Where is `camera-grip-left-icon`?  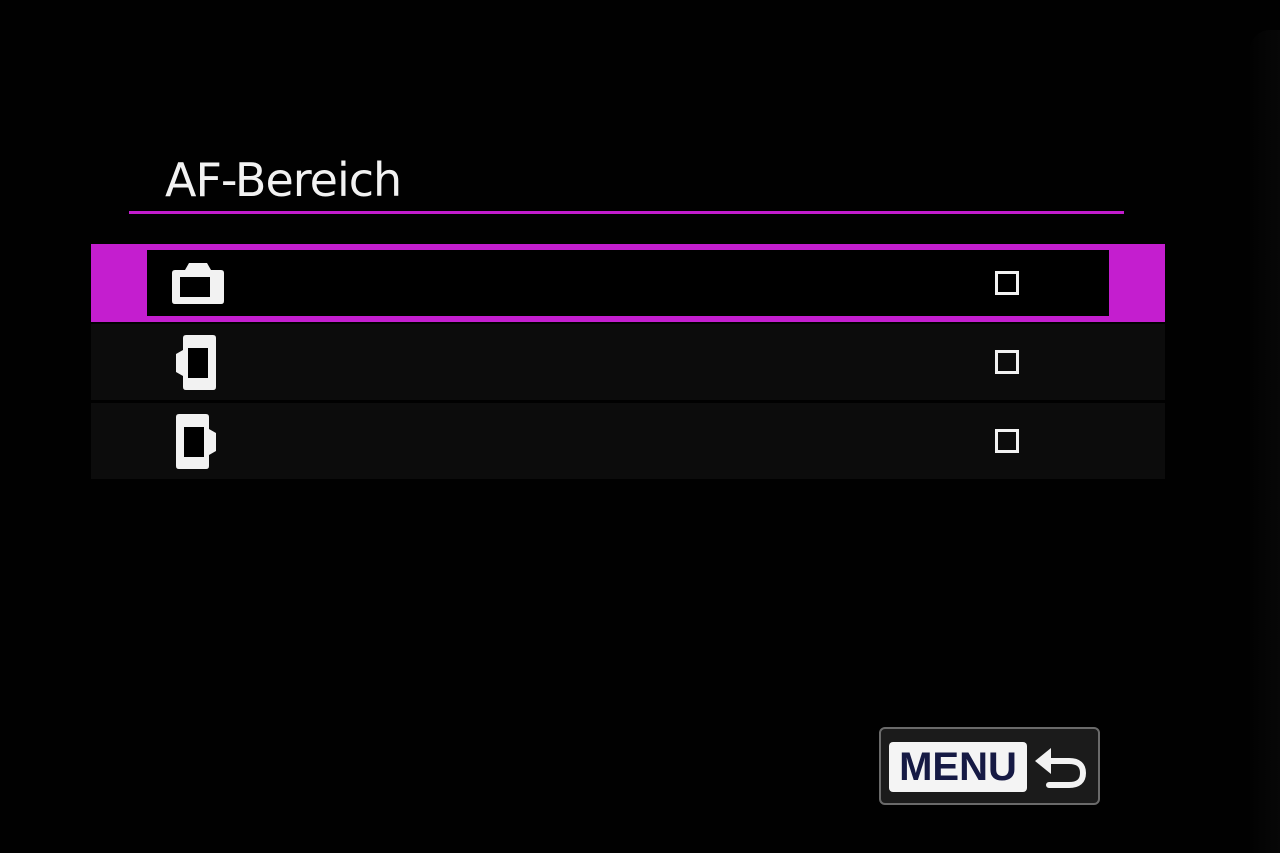 camera-grip-left-icon is located at coordinates (196, 362).